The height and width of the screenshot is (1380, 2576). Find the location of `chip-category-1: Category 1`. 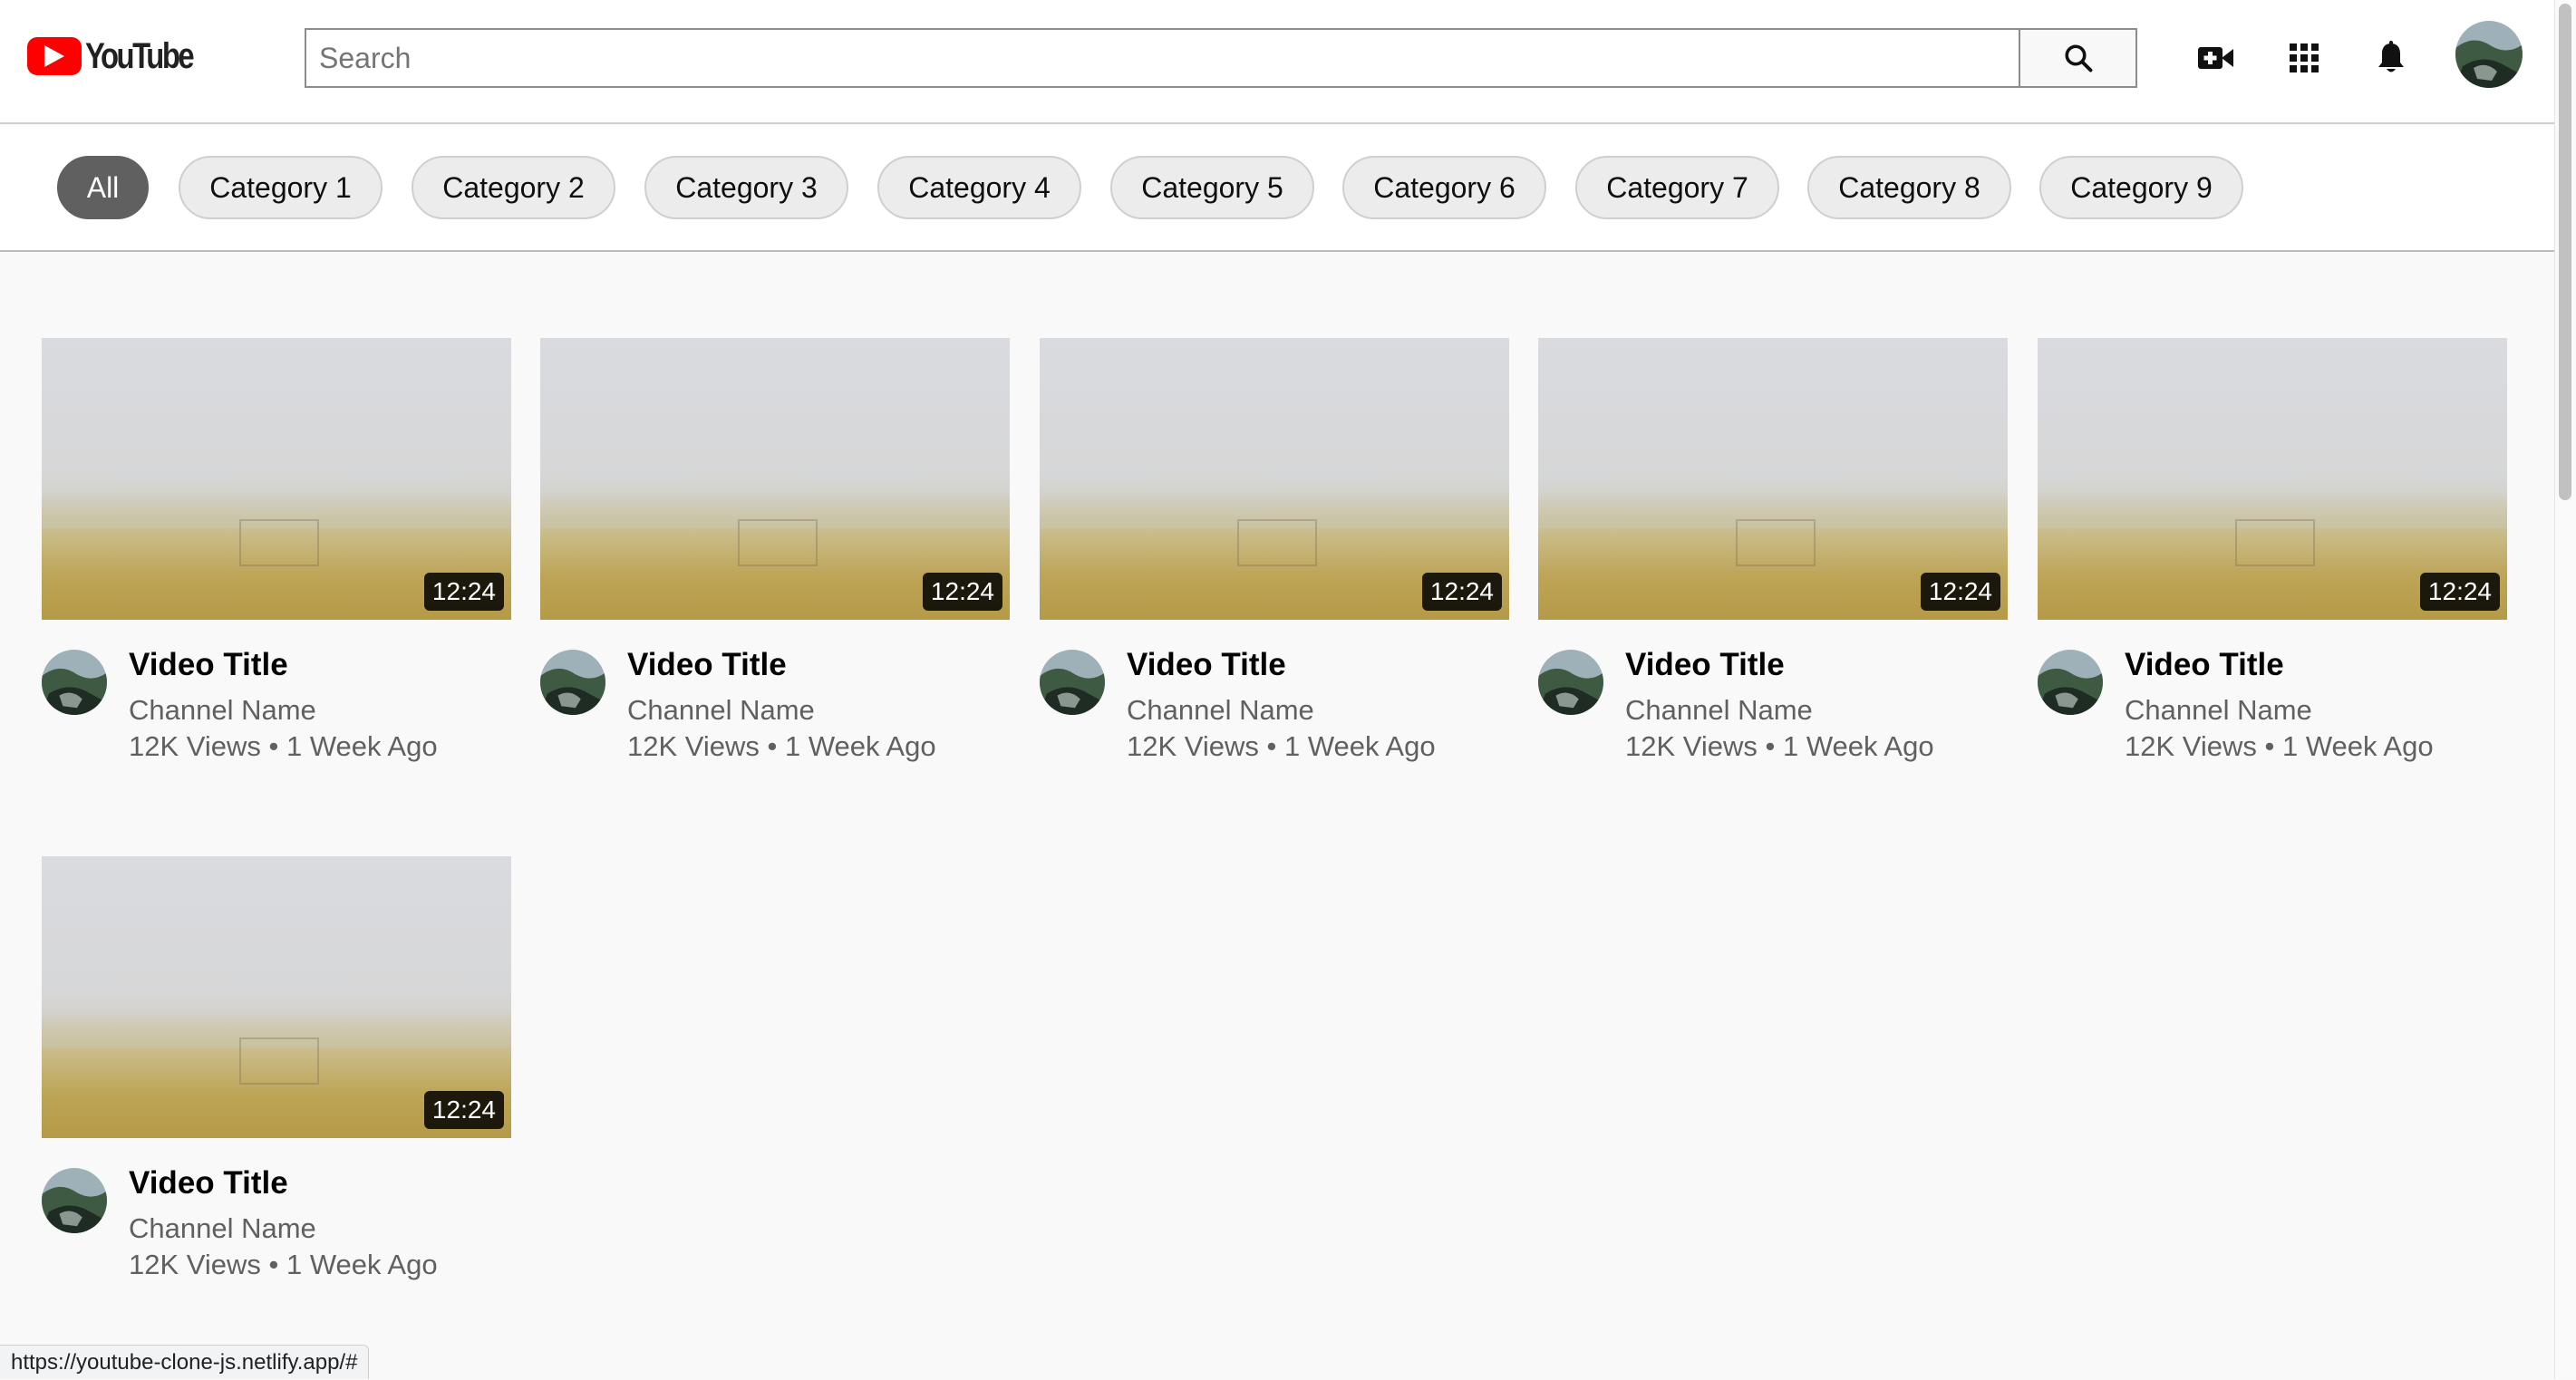

chip-category-1: Category 1 is located at coordinates (281, 188).